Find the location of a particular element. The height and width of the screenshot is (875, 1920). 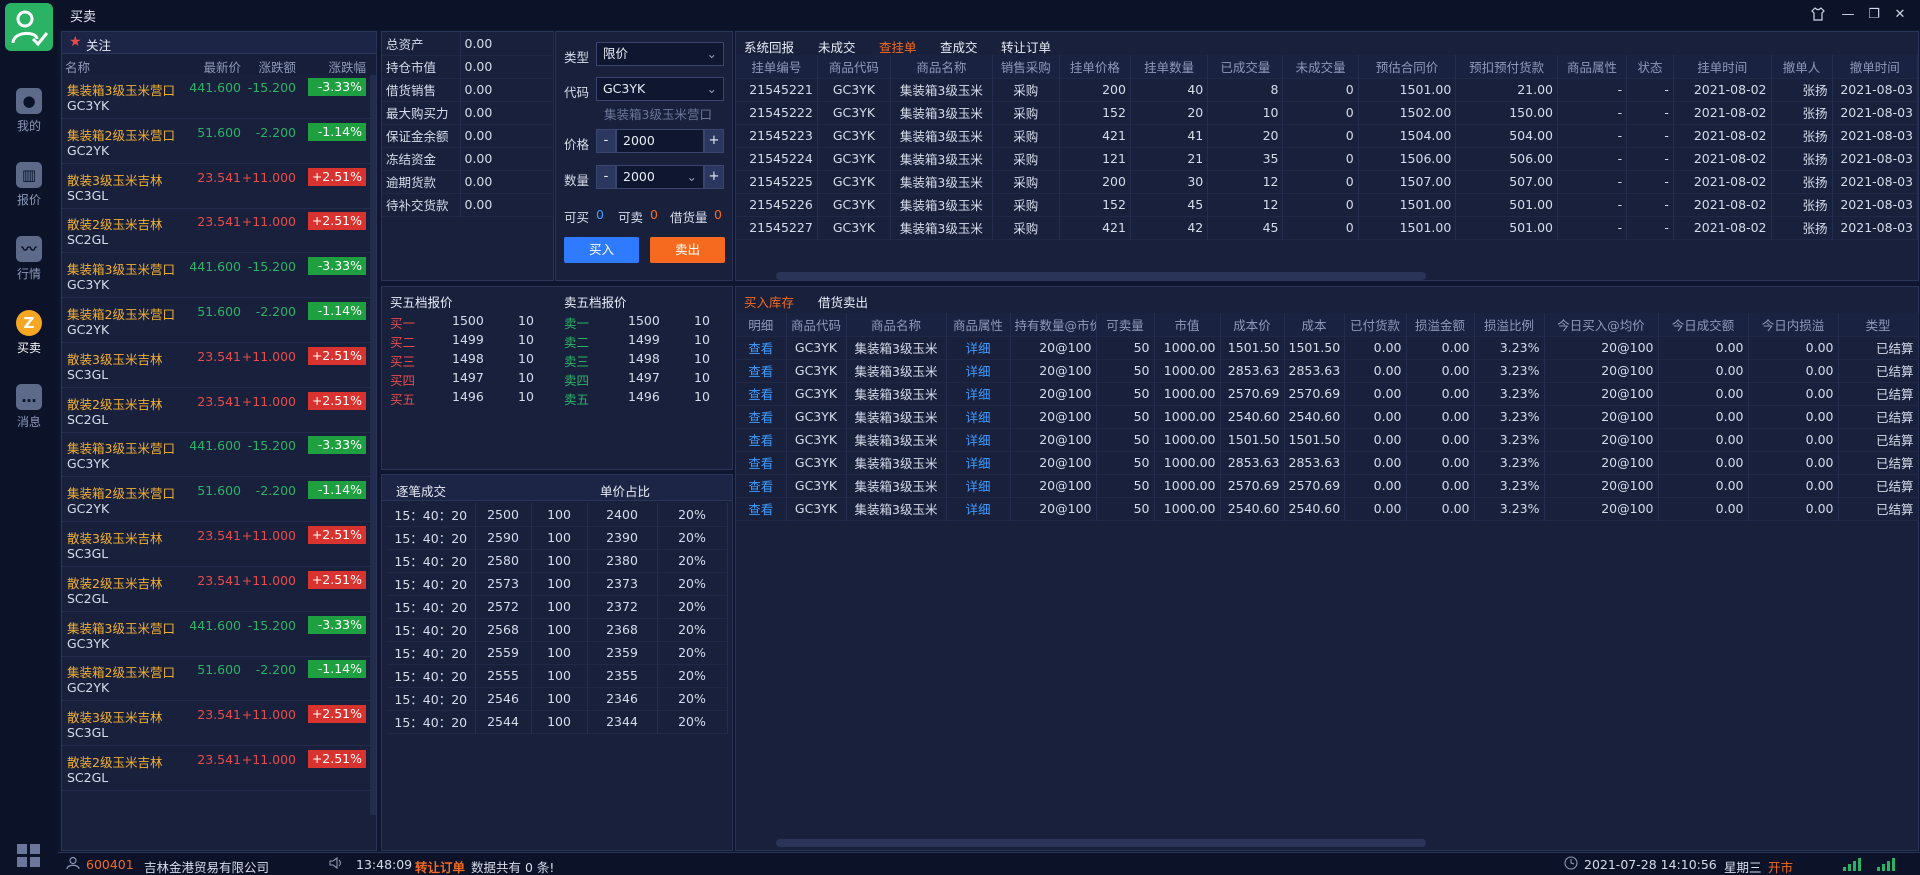

order-cell: 506.00 is located at coordinates (1506, 158).